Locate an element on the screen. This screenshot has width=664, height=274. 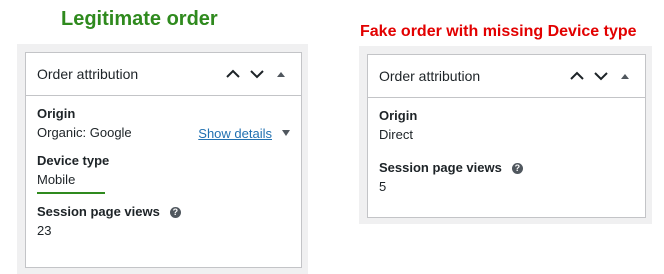
origin-row: Organic: Google Show details is located at coordinates (163, 133).